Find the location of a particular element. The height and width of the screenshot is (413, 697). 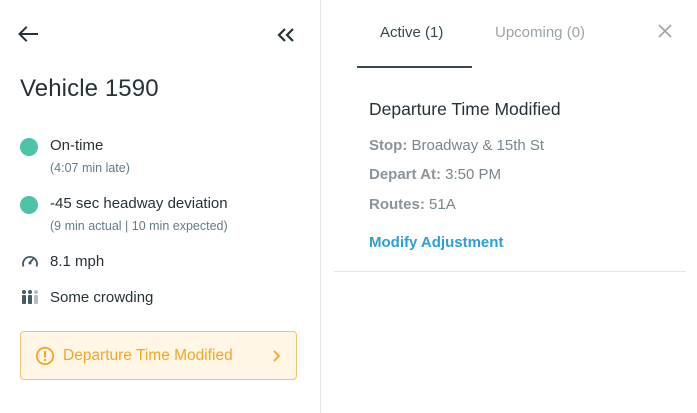

on-time-status: On-time (4:07 min late) is located at coordinates (75, 156).